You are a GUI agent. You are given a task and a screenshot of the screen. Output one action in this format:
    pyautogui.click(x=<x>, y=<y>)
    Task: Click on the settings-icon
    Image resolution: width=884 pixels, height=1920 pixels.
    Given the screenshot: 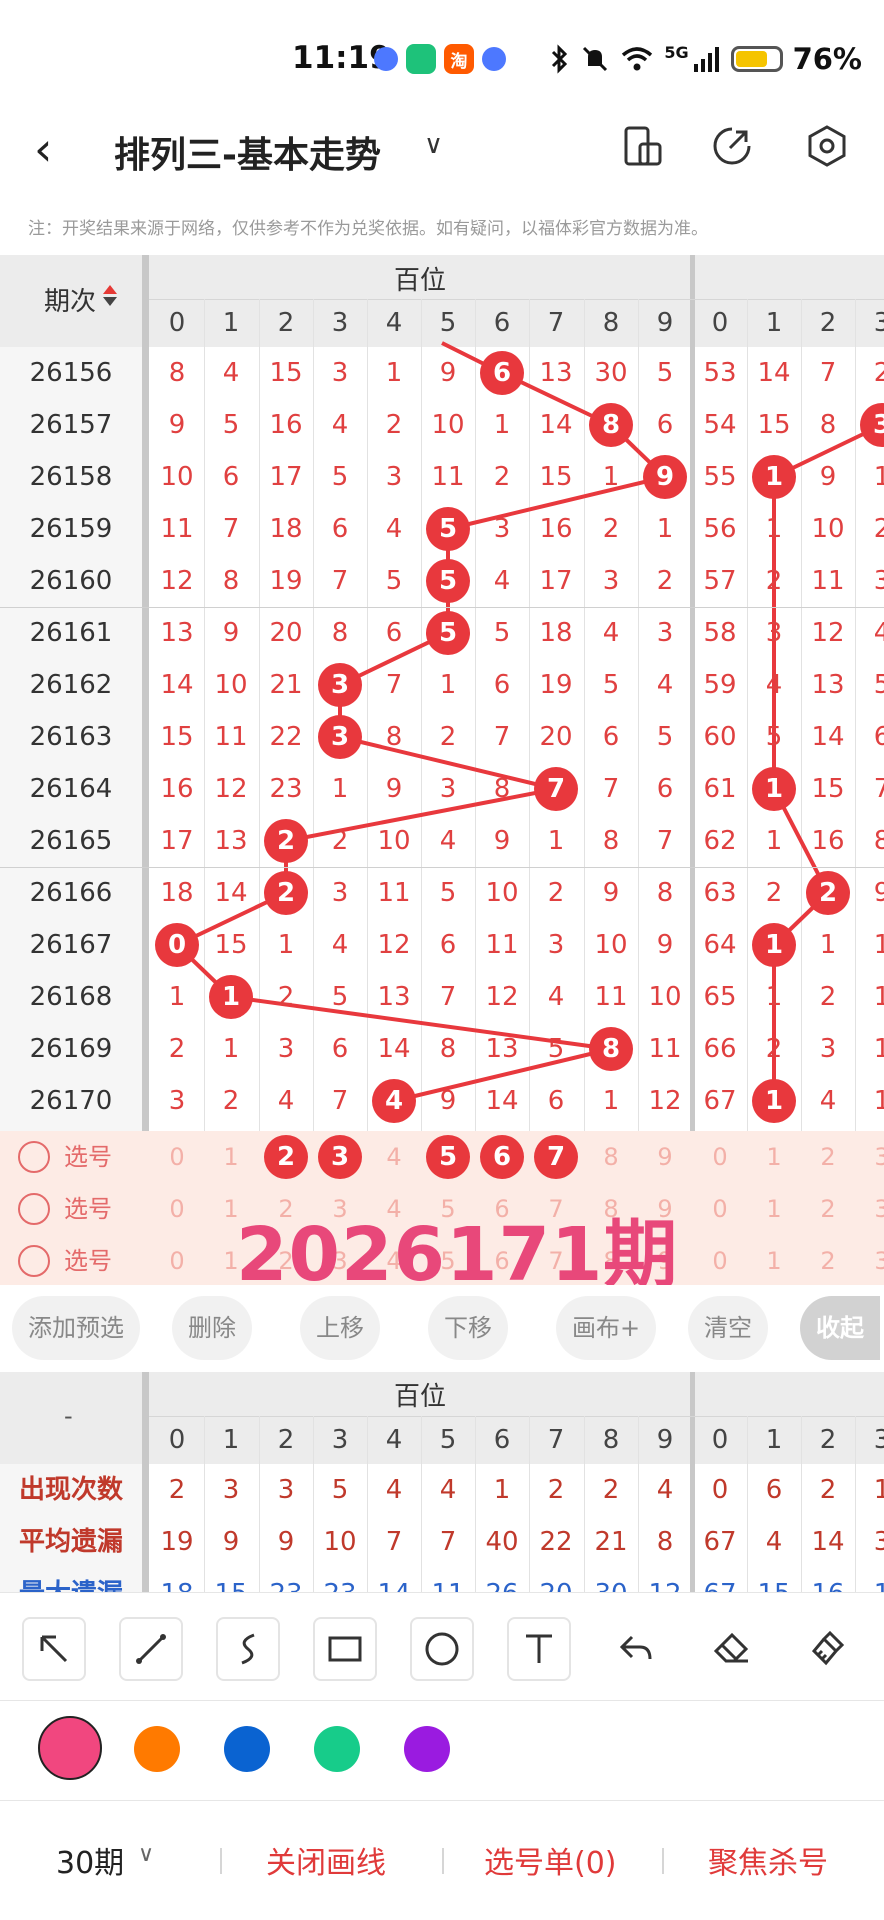 What is the action you would take?
    pyautogui.click(x=827, y=146)
    